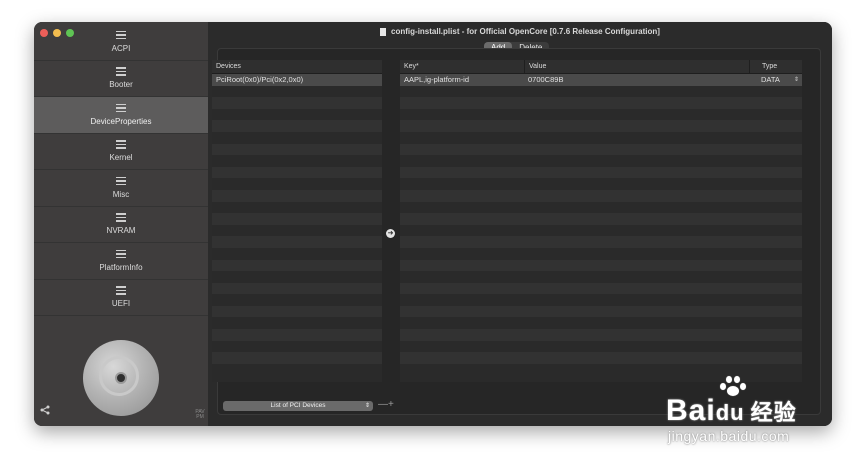 This screenshot has width=864, height=470. I want to click on properties-table-header: Key* Value Type, so click(601, 67).